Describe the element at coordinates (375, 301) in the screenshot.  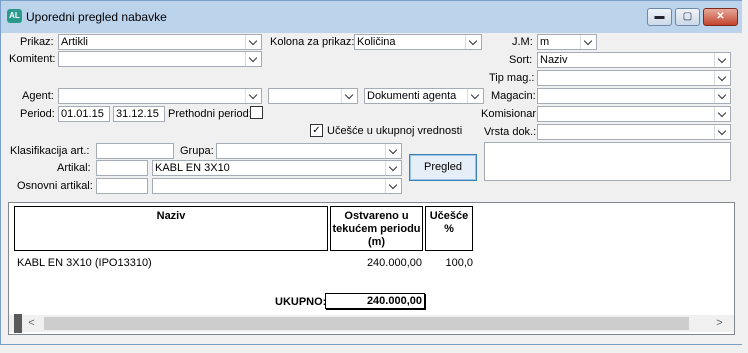
I see `total-value: 240.000,00` at that location.